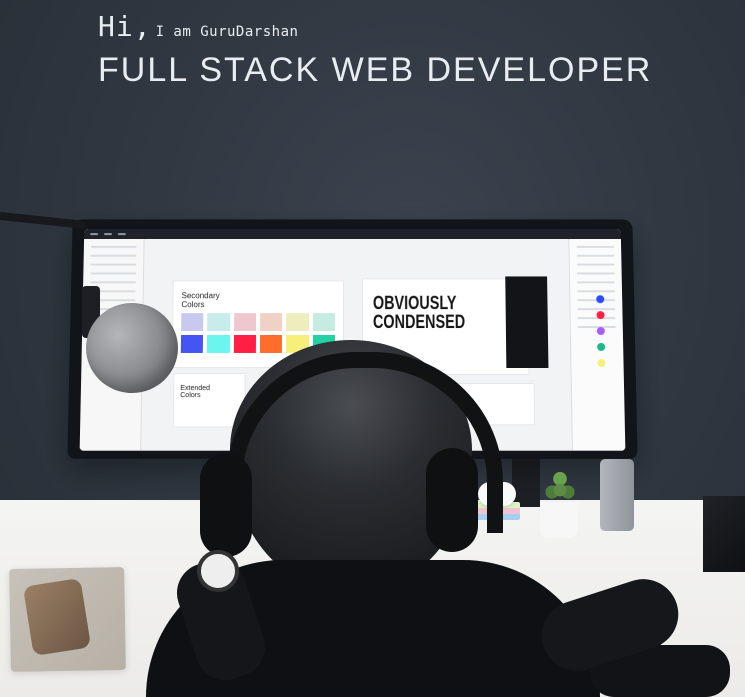 This screenshot has height=697, width=745. Describe the element at coordinates (452, 500) in the screenshot. I see `headphone-earcup-right` at that location.